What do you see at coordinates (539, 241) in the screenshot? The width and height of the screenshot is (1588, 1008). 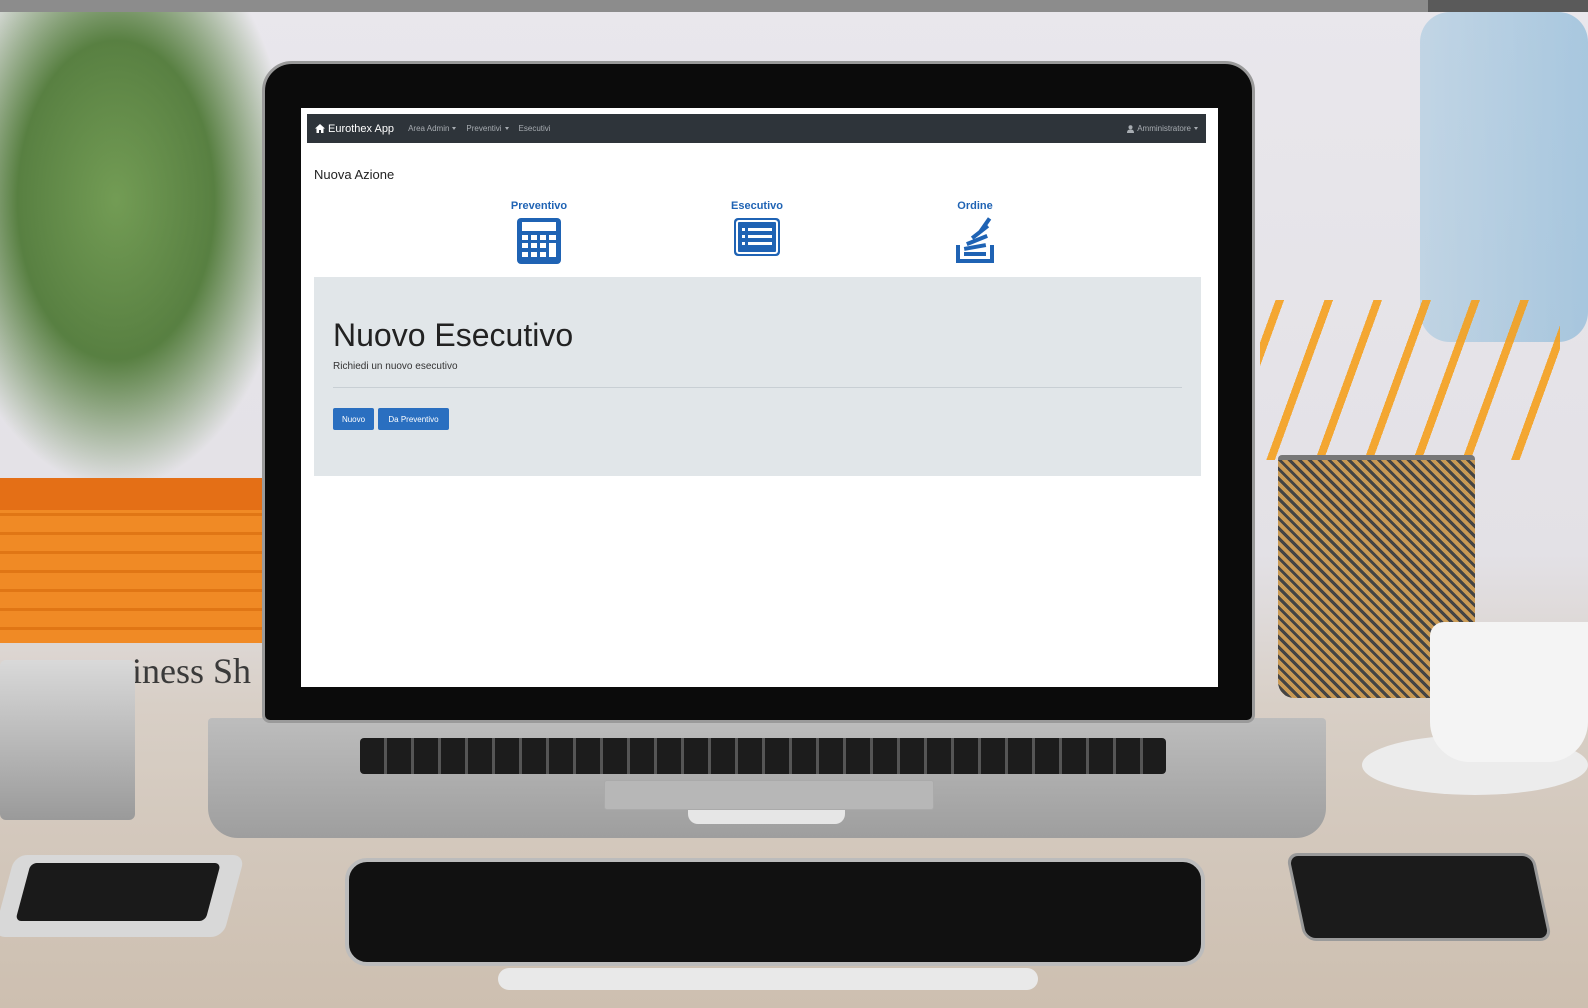 I see `calculator-icon` at bounding box center [539, 241].